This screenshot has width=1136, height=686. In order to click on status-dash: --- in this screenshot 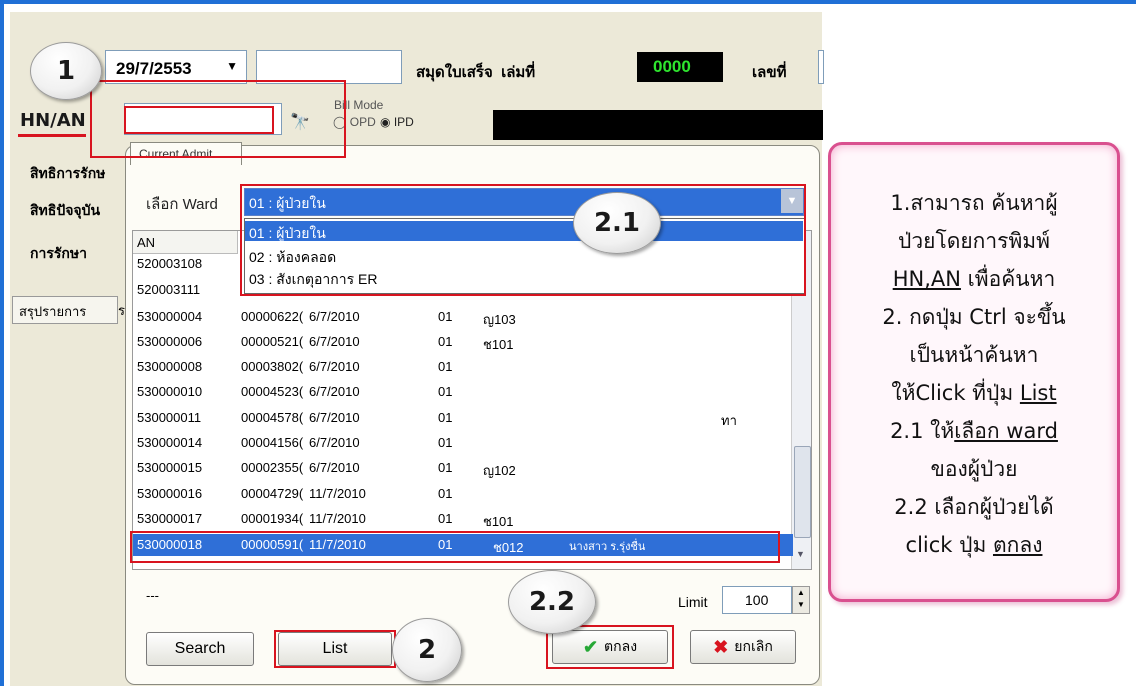, I will do `click(152, 595)`.